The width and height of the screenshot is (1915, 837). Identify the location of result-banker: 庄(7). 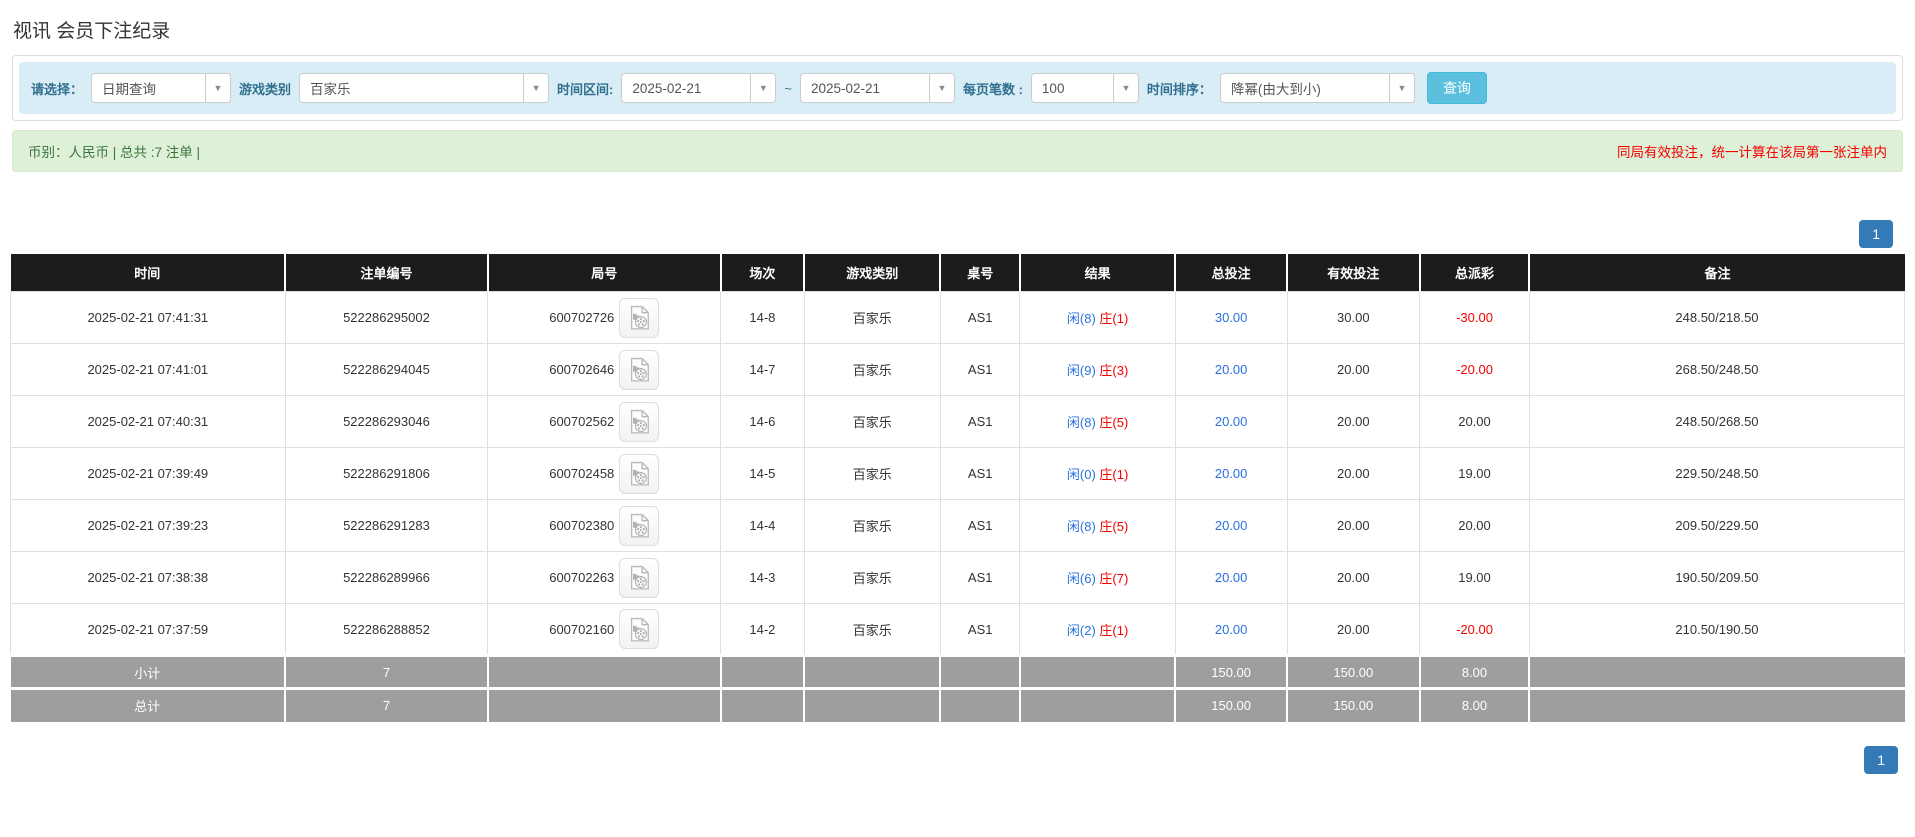
(1114, 578).